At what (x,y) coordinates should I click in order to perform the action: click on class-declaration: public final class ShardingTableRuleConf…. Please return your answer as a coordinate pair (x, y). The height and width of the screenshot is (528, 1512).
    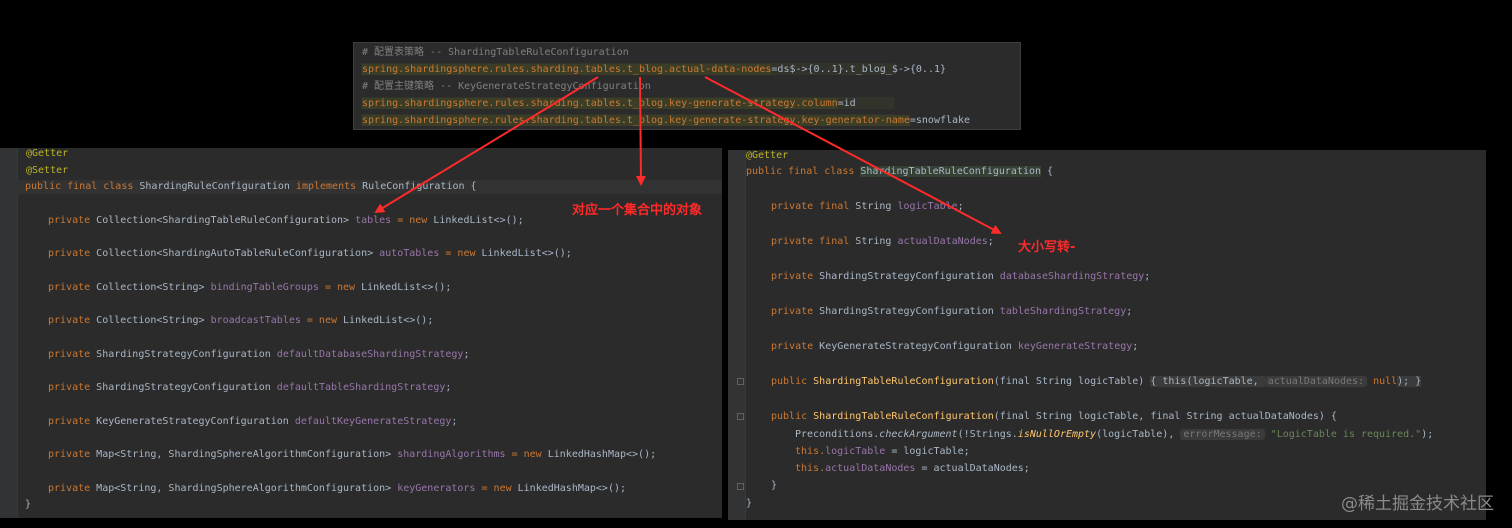
    Looking at the image, I should click on (900, 171).